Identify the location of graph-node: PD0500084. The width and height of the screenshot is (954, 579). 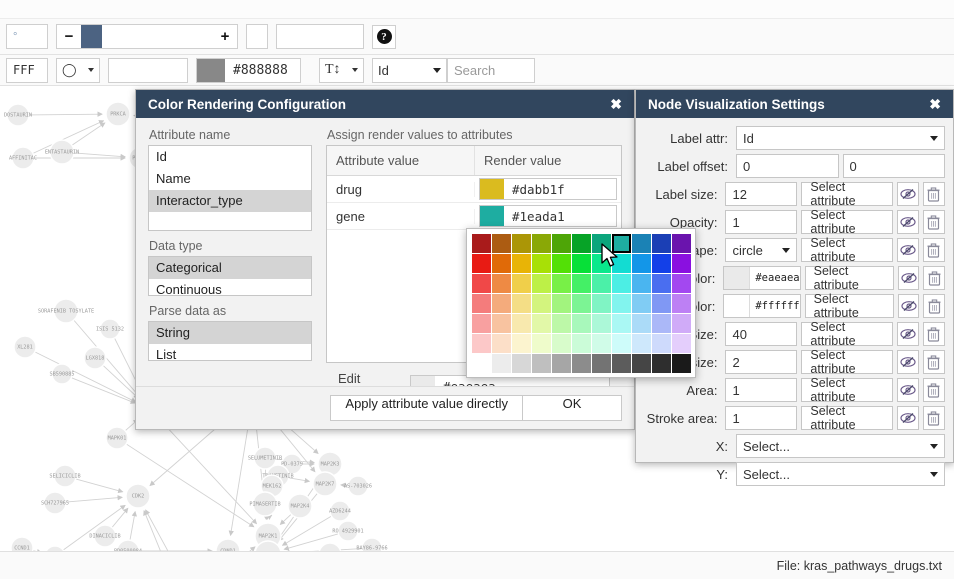
(128, 545).